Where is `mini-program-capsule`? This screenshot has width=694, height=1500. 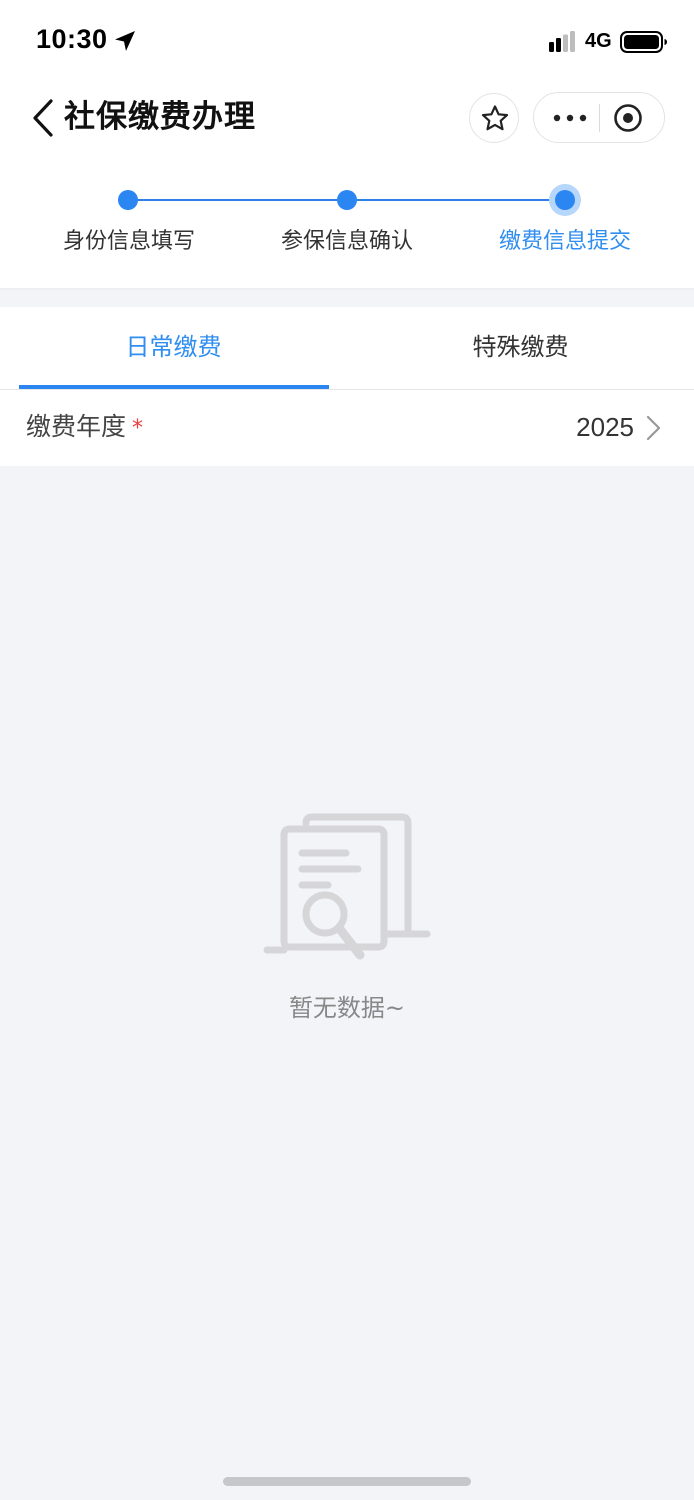
mini-program-capsule is located at coordinates (599, 117).